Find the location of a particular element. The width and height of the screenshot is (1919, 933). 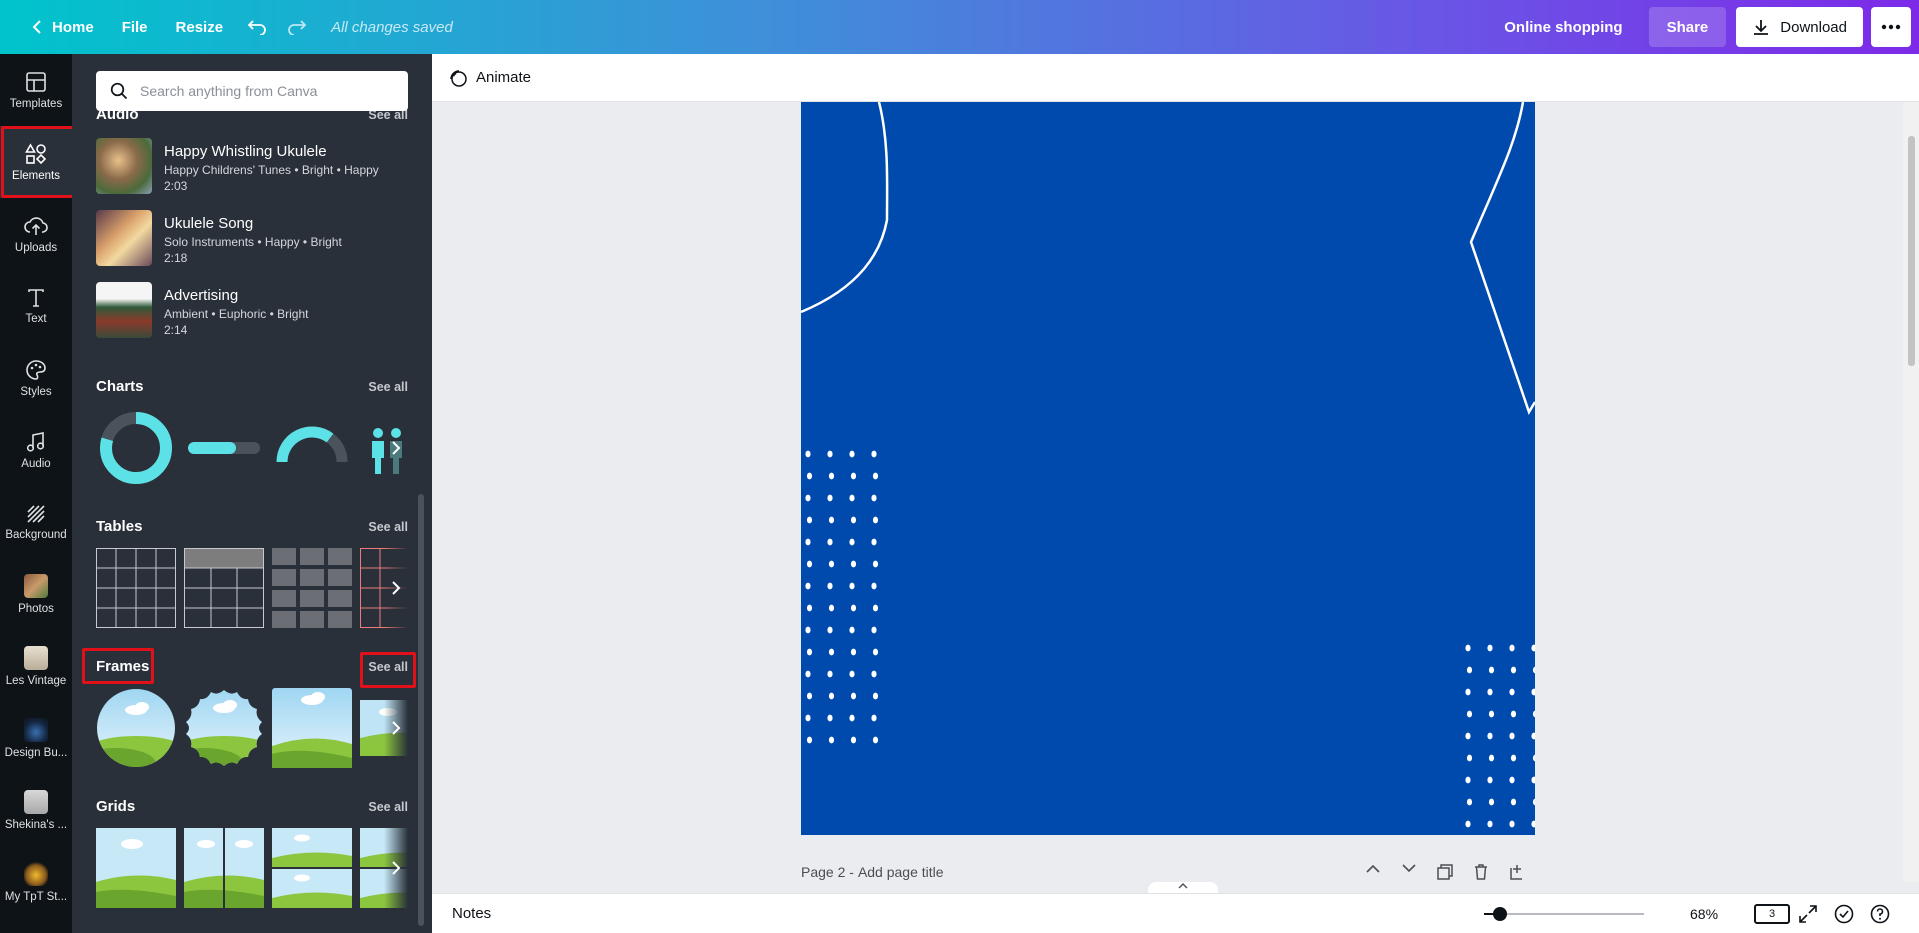

check-design-button is located at coordinates (1844, 914).